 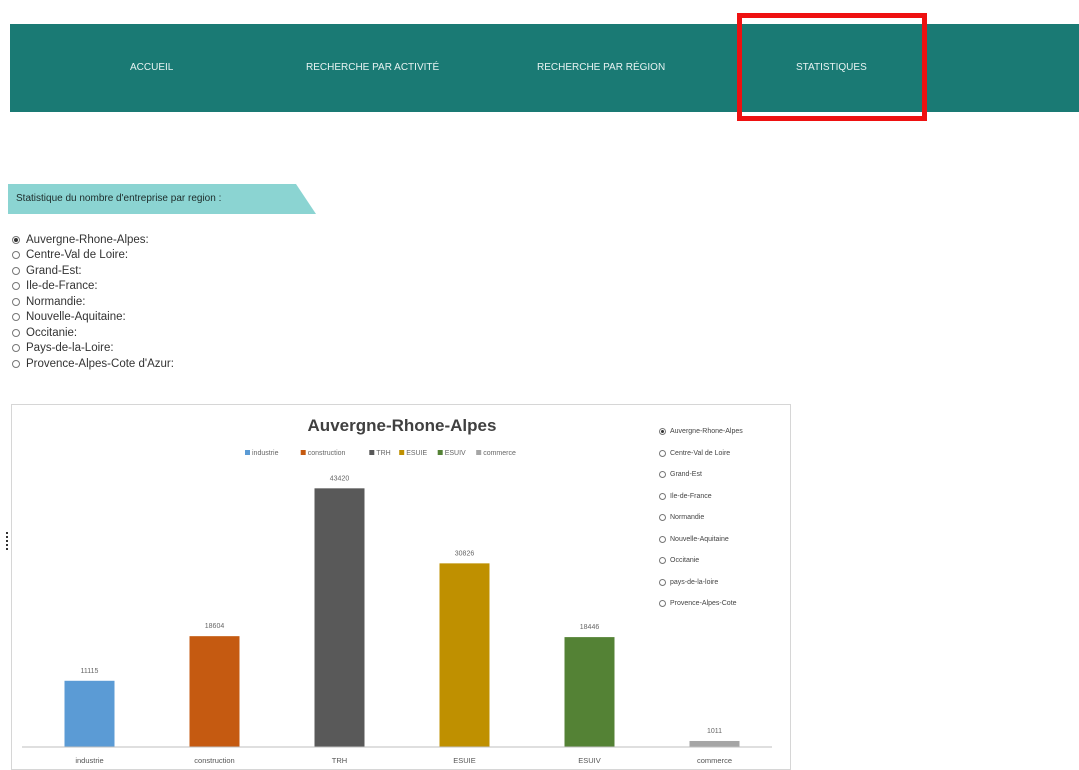 I want to click on region-option: Auvergne-Rhone-Alpes, so click(x=701, y=432).